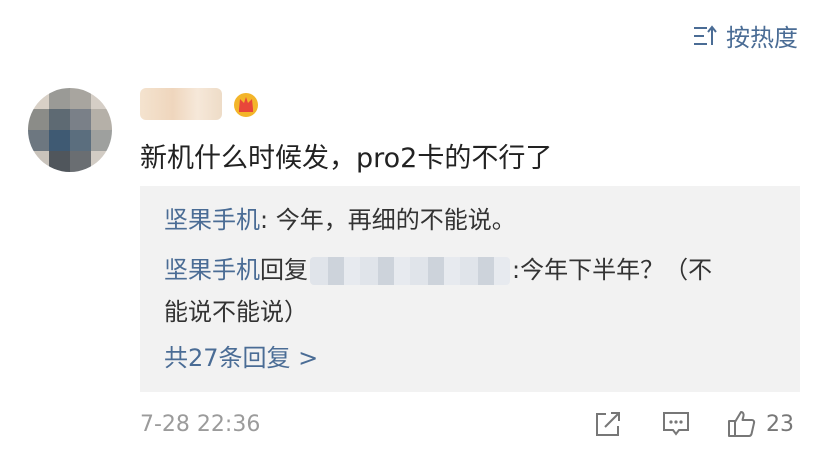 This screenshot has width=828, height=455. I want to click on more-replies-link: 共27条回复 >, so click(241, 358).